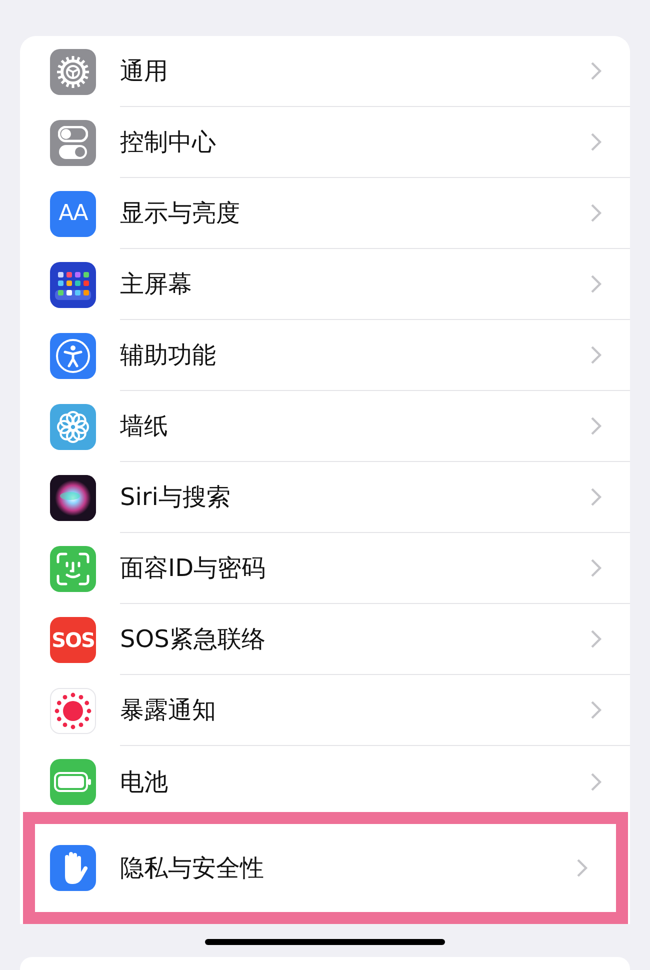 This screenshot has width=650, height=970. What do you see at coordinates (156, 284) in the screenshot?
I see `setting-label: 主屏幕` at bounding box center [156, 284].